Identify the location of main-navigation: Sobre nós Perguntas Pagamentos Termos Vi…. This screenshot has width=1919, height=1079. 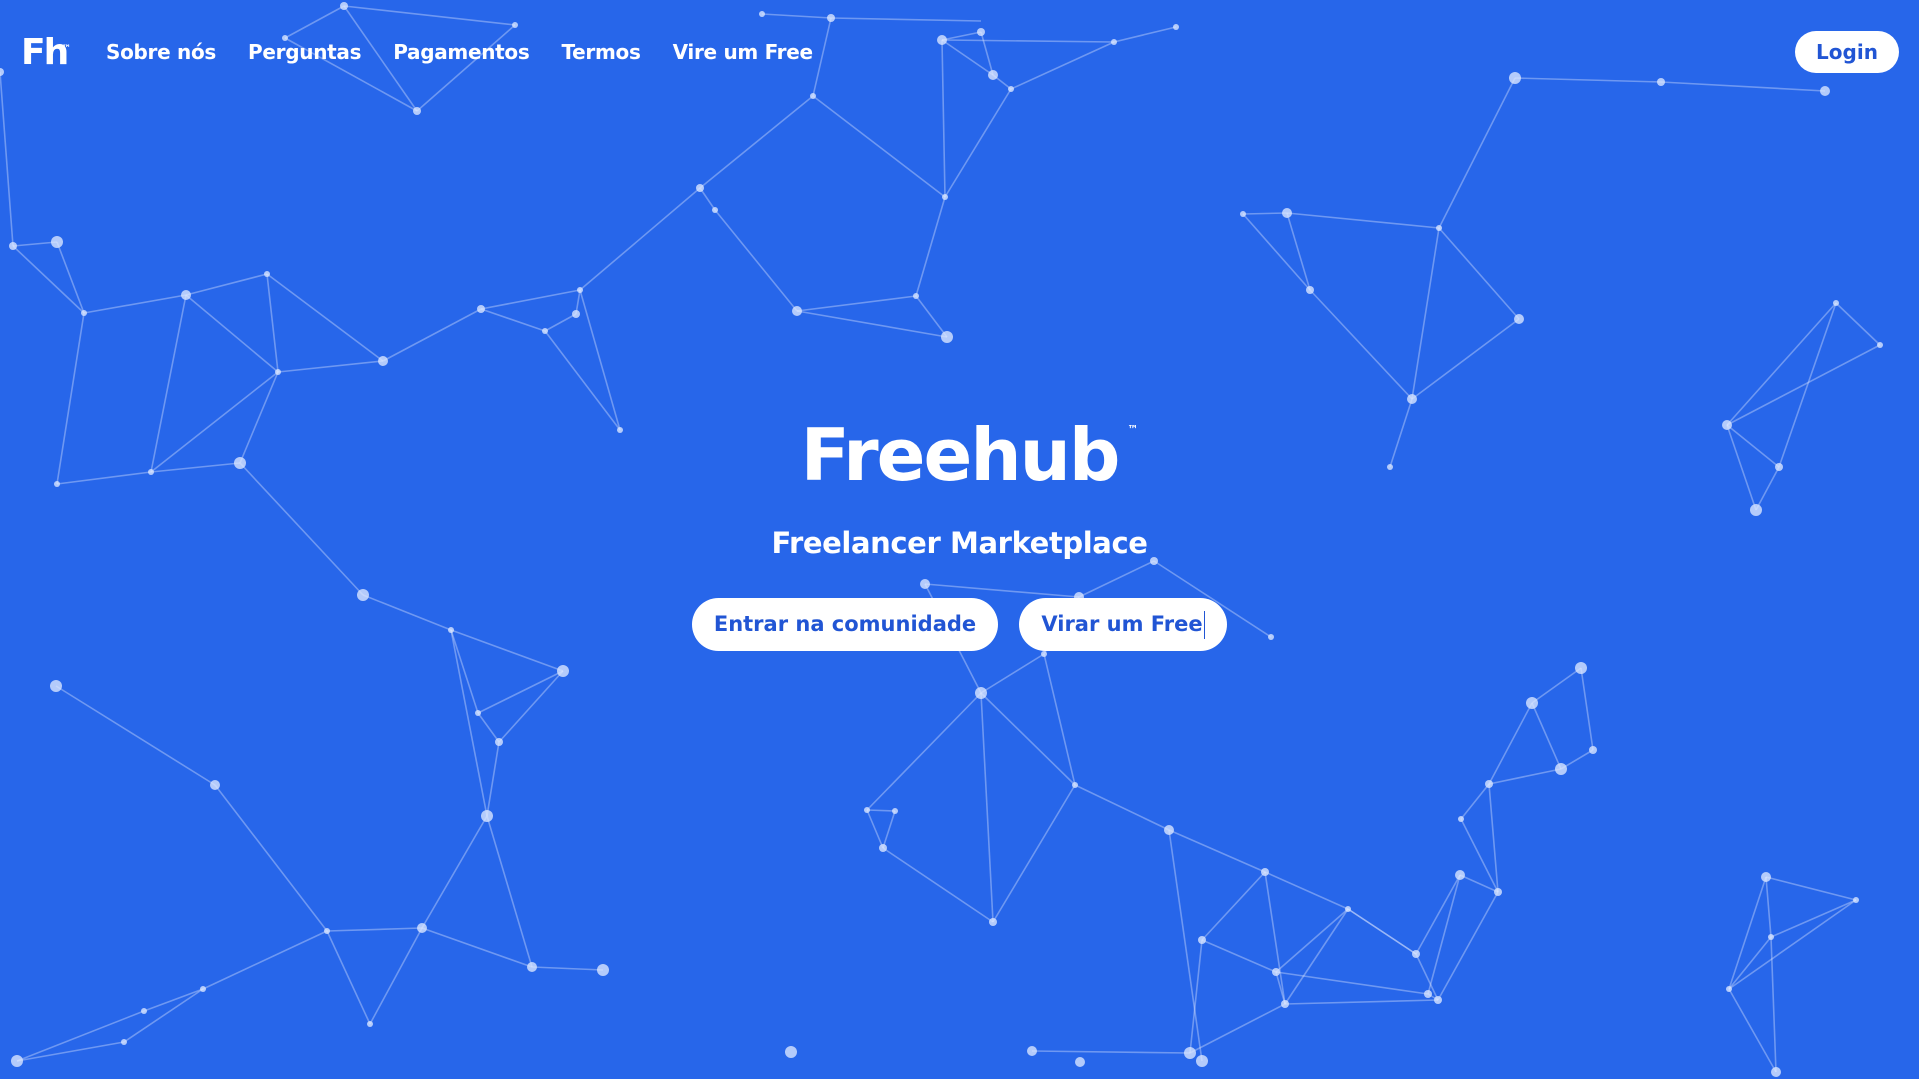
(459, 52).